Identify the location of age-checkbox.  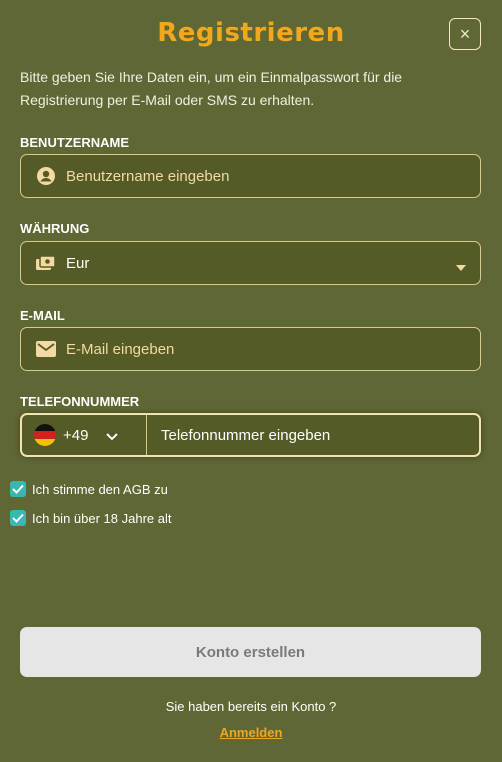
(18, 518).